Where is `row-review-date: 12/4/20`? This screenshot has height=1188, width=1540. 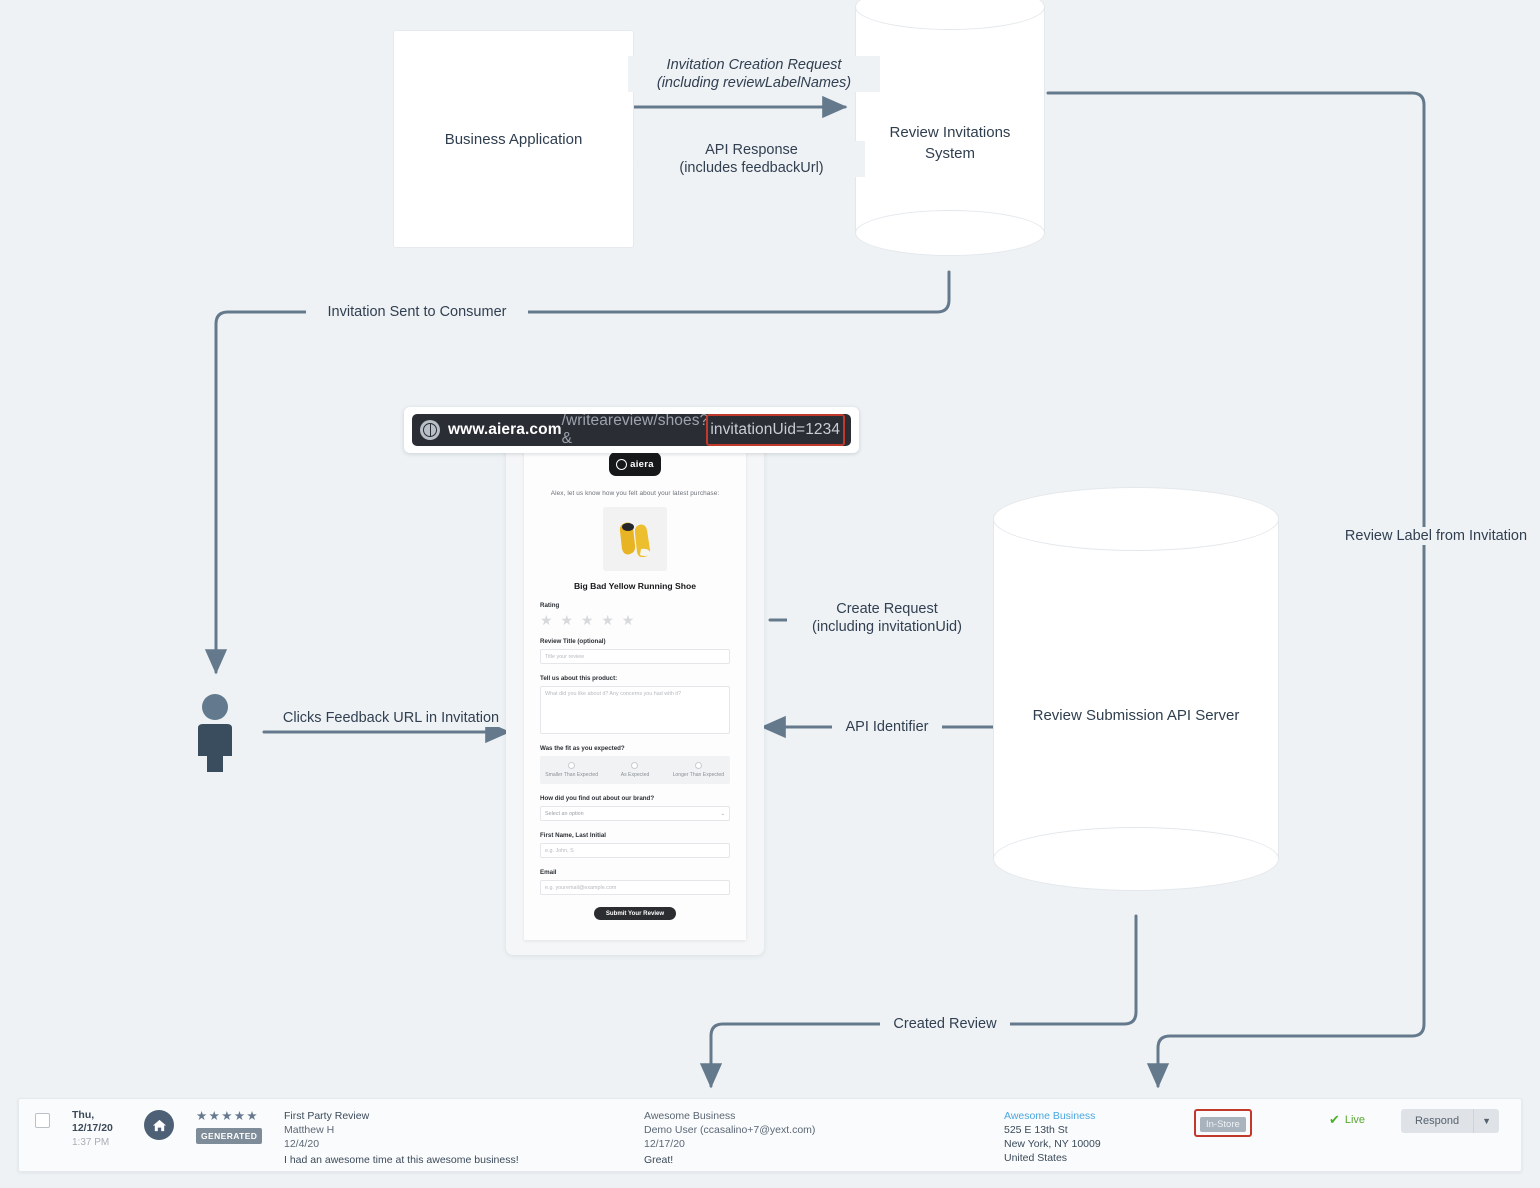 row-review-date: 12/4/20 is located at coordinates (302, 1144).